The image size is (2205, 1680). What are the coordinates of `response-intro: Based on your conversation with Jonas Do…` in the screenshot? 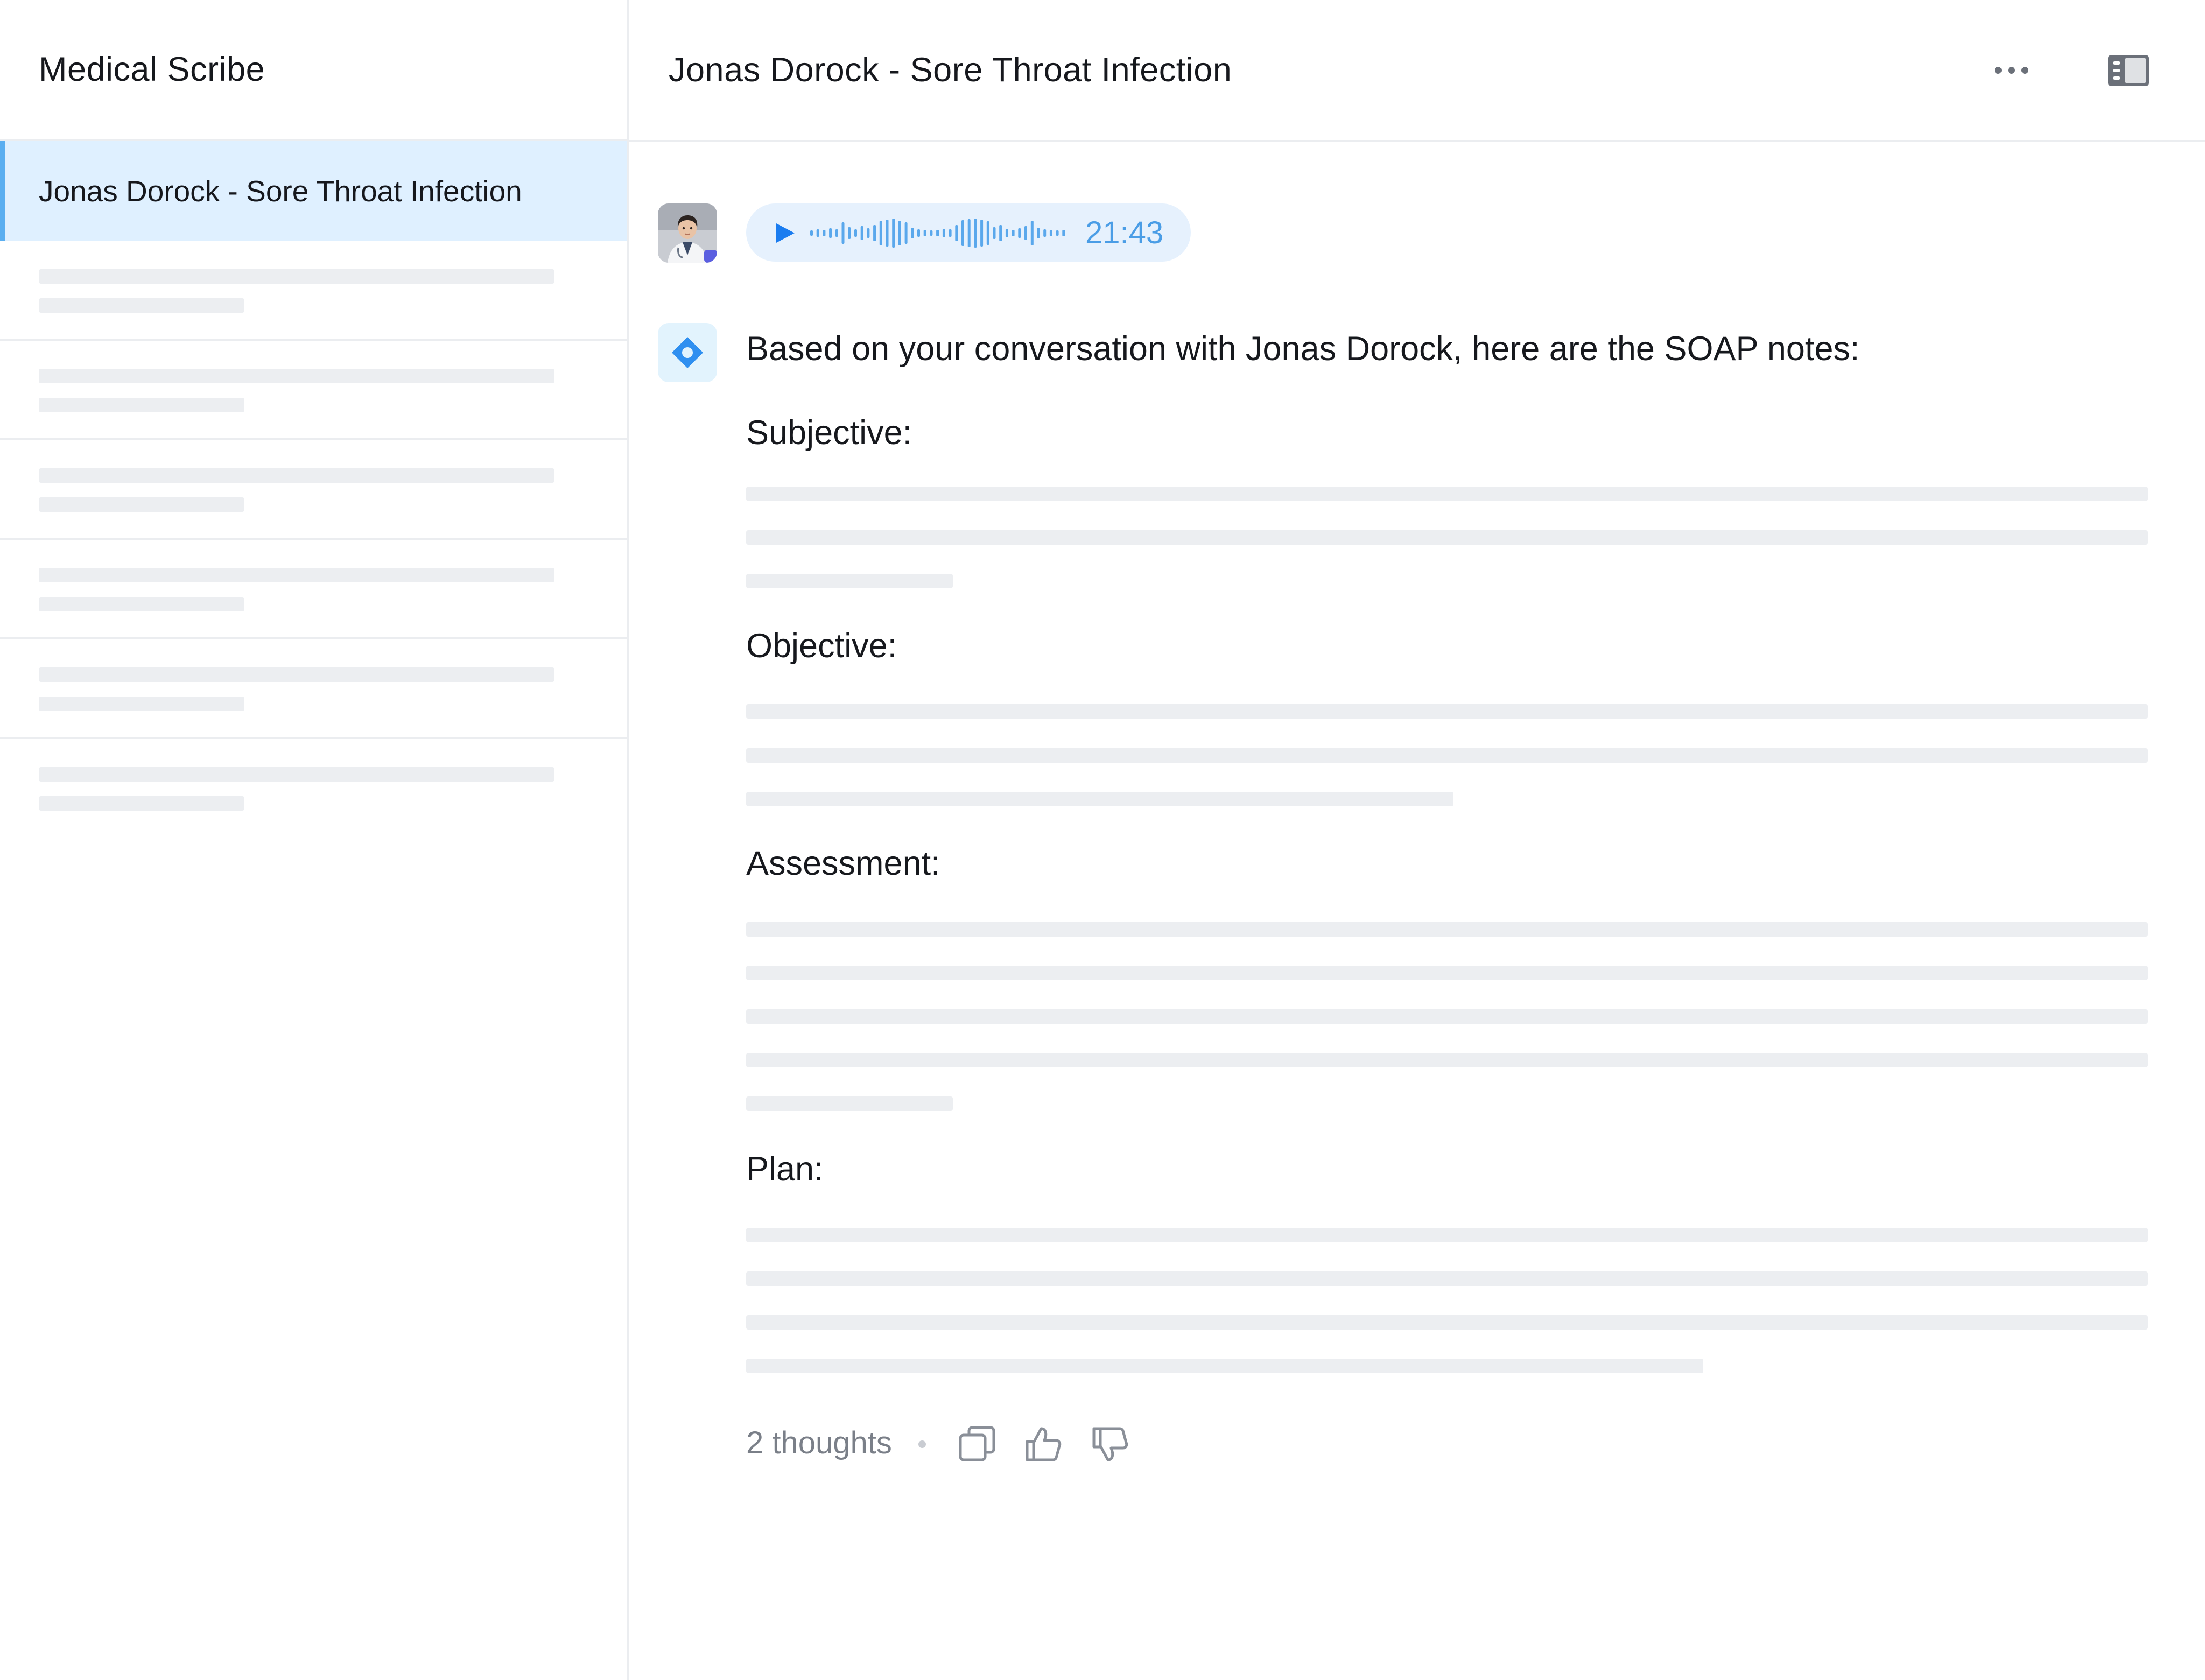 It's located at (1303, 349).